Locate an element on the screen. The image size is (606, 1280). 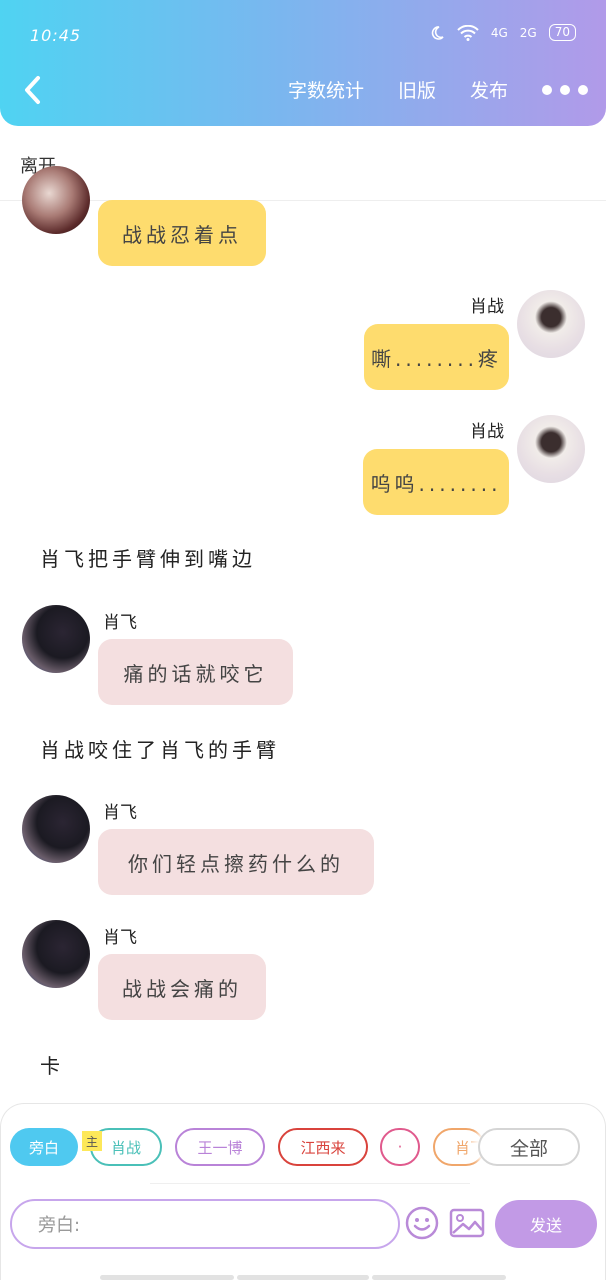
message-bubble: 痛的话就咬它 is located at coordinates (195, 672).